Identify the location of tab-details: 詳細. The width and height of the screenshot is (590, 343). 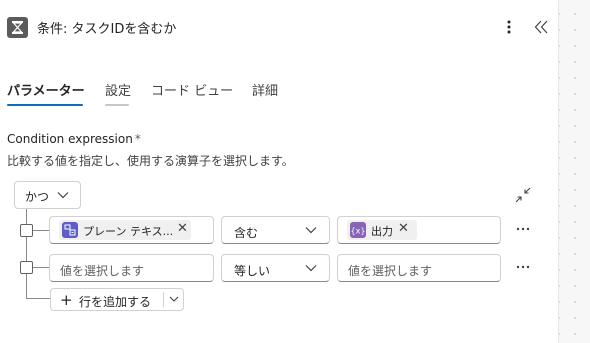
(265, 89).